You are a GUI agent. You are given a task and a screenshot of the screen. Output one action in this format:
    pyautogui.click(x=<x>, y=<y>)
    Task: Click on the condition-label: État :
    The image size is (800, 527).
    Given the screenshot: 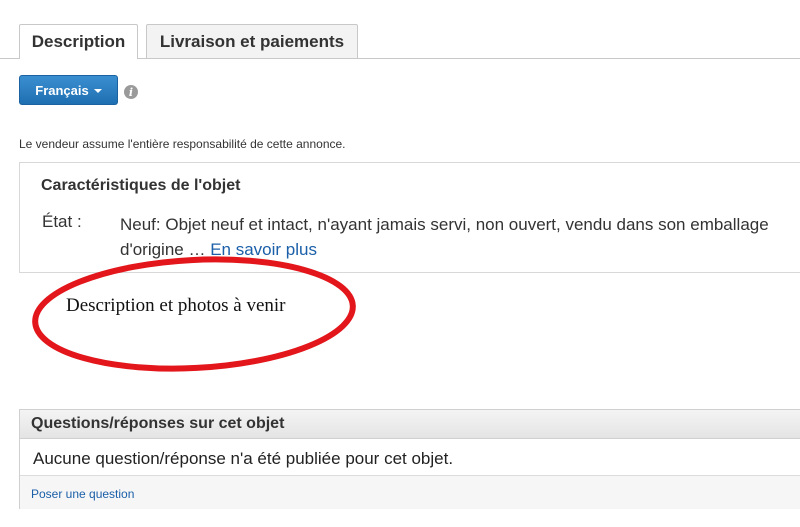 What is the action you would take?
    pyautogui.click(x=62, y=221)
    